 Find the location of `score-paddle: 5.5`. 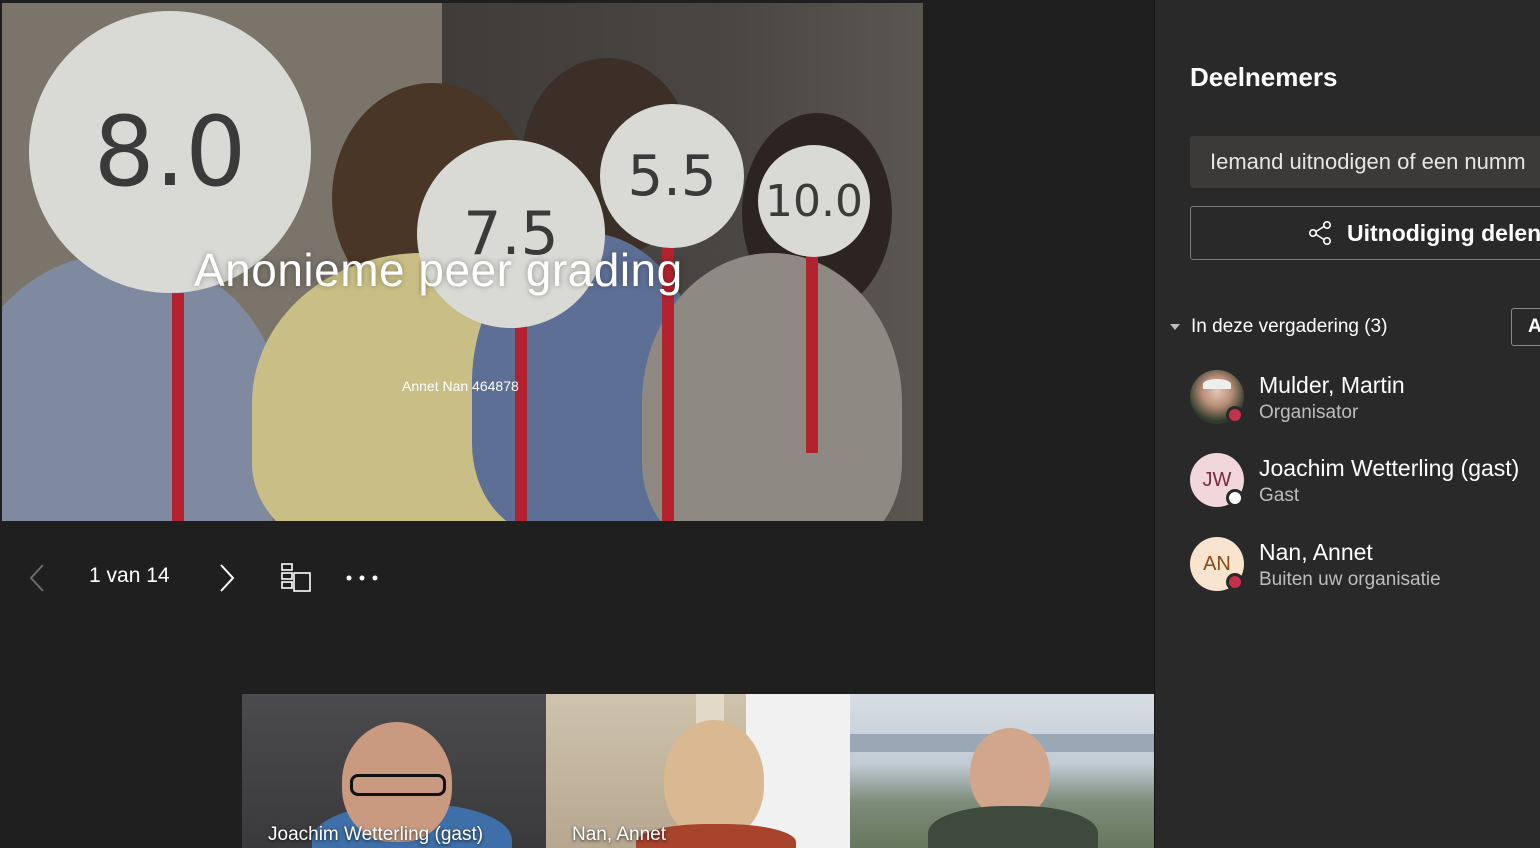

score-paddle: 5.5 is located at coordinates (672, 176).